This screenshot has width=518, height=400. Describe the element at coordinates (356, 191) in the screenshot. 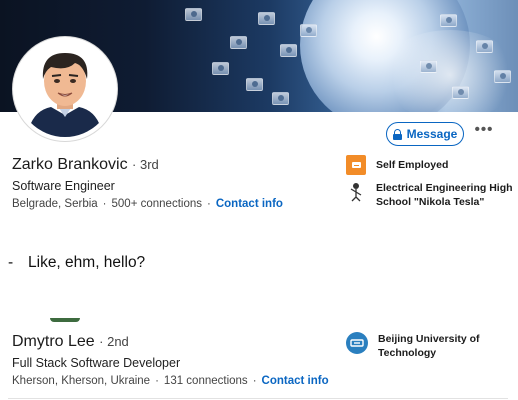

I see `school-crest-icon` at that location.